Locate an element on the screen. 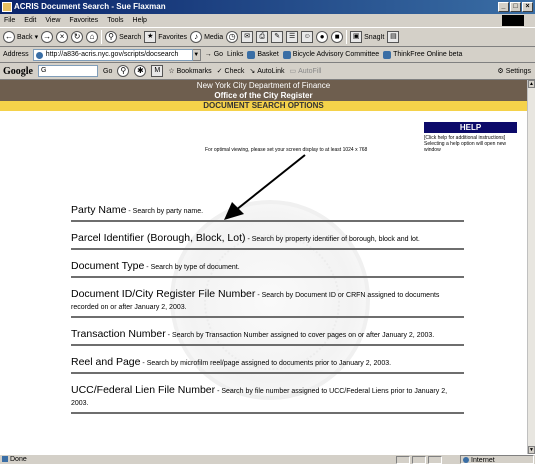 This screenshot has height=464, width=535. refresh-icon: ↻ is located at coordinates (77, 37).